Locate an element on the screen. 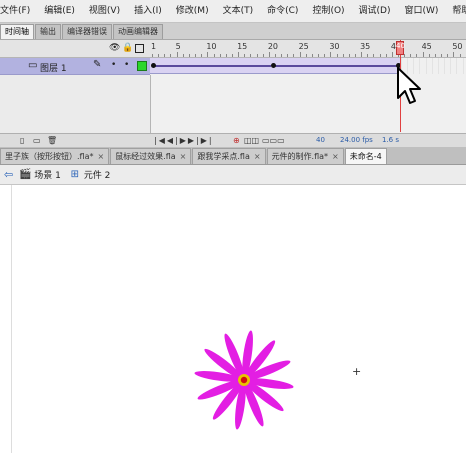 This screenshot has width=466, height=453. fps-value: 24.00 fps is located at coordinates (356, 140).